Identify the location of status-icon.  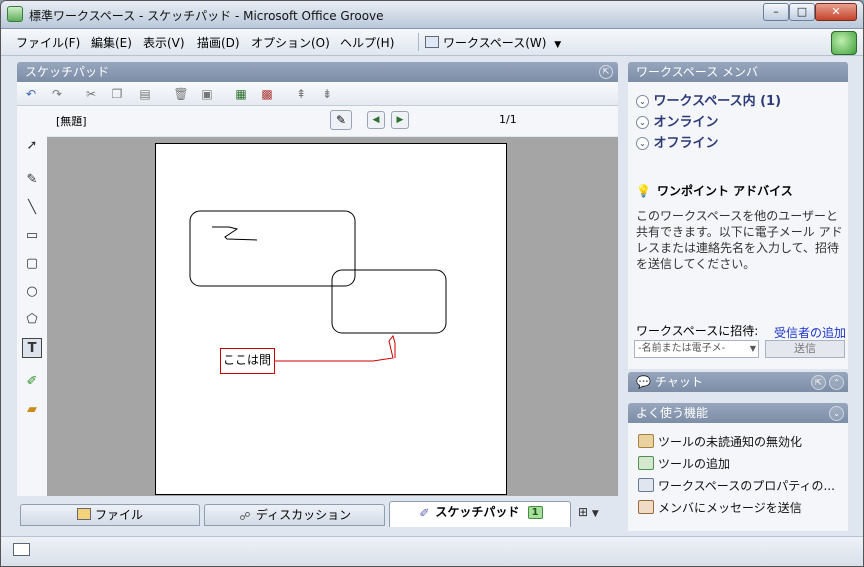
(21, 549).